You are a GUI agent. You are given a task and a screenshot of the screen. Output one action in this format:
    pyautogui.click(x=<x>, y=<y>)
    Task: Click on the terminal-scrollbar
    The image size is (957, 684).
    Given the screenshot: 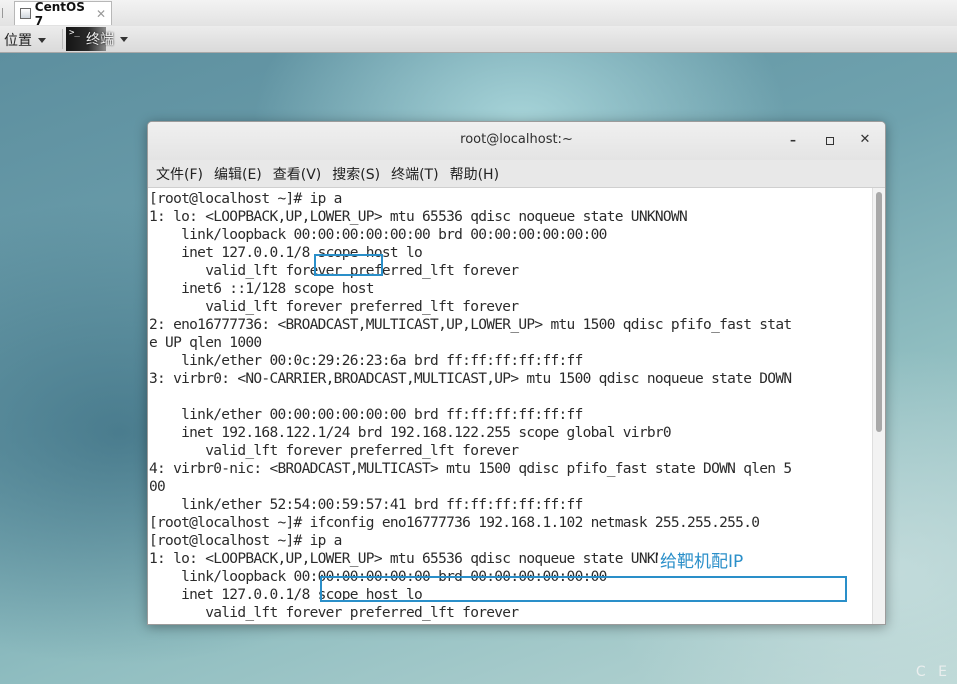 What is the action you would take?
    pyautogui.click(x=878, y=406)
    